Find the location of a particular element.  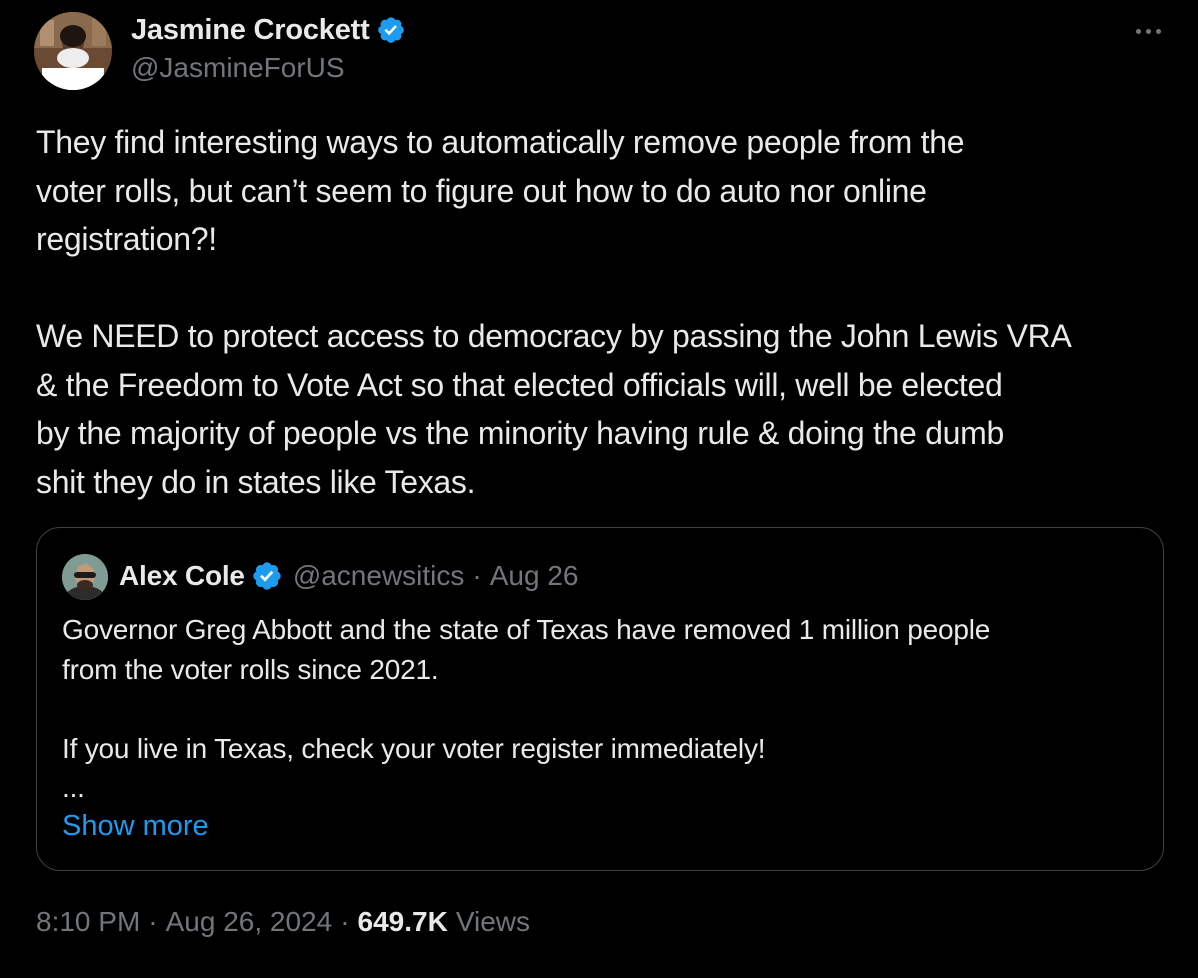

quote-author-name: Alex Cole is located at coordinates (182, 576).